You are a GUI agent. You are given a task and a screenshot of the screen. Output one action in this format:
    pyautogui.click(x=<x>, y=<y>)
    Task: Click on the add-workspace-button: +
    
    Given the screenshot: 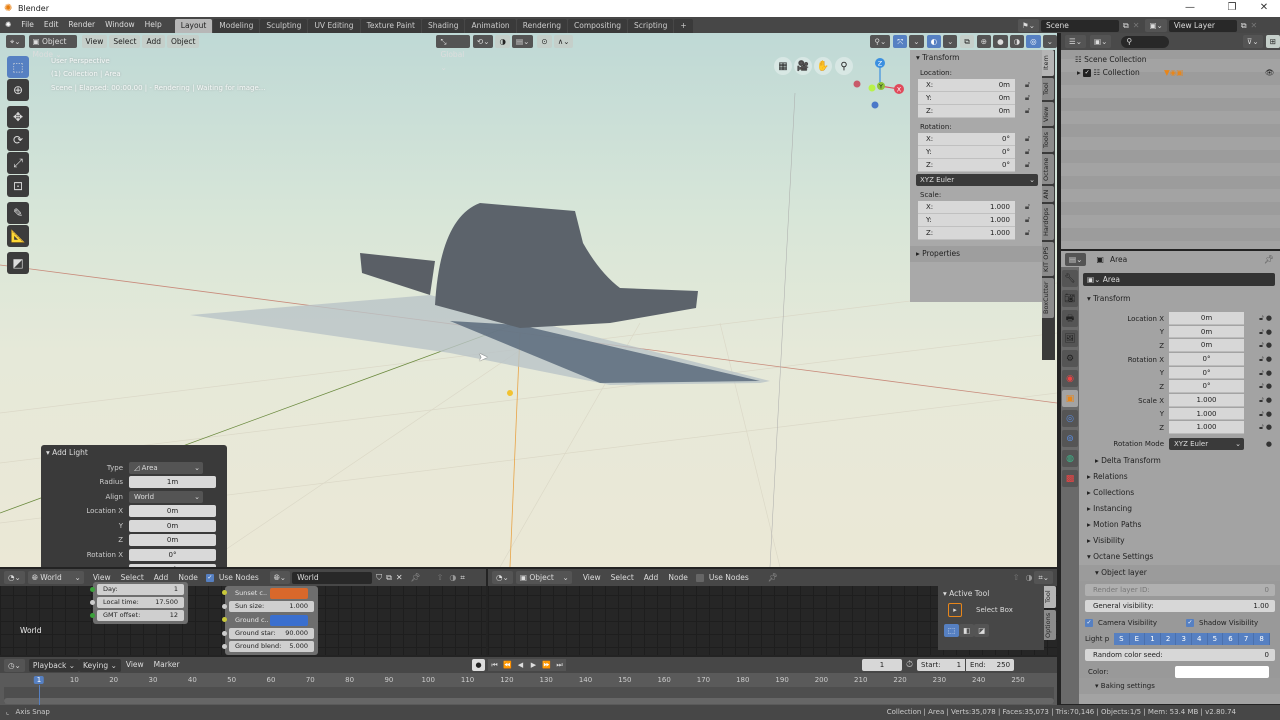 What is the action you would take?
    pyautogui.click(x=683, y=26)
    